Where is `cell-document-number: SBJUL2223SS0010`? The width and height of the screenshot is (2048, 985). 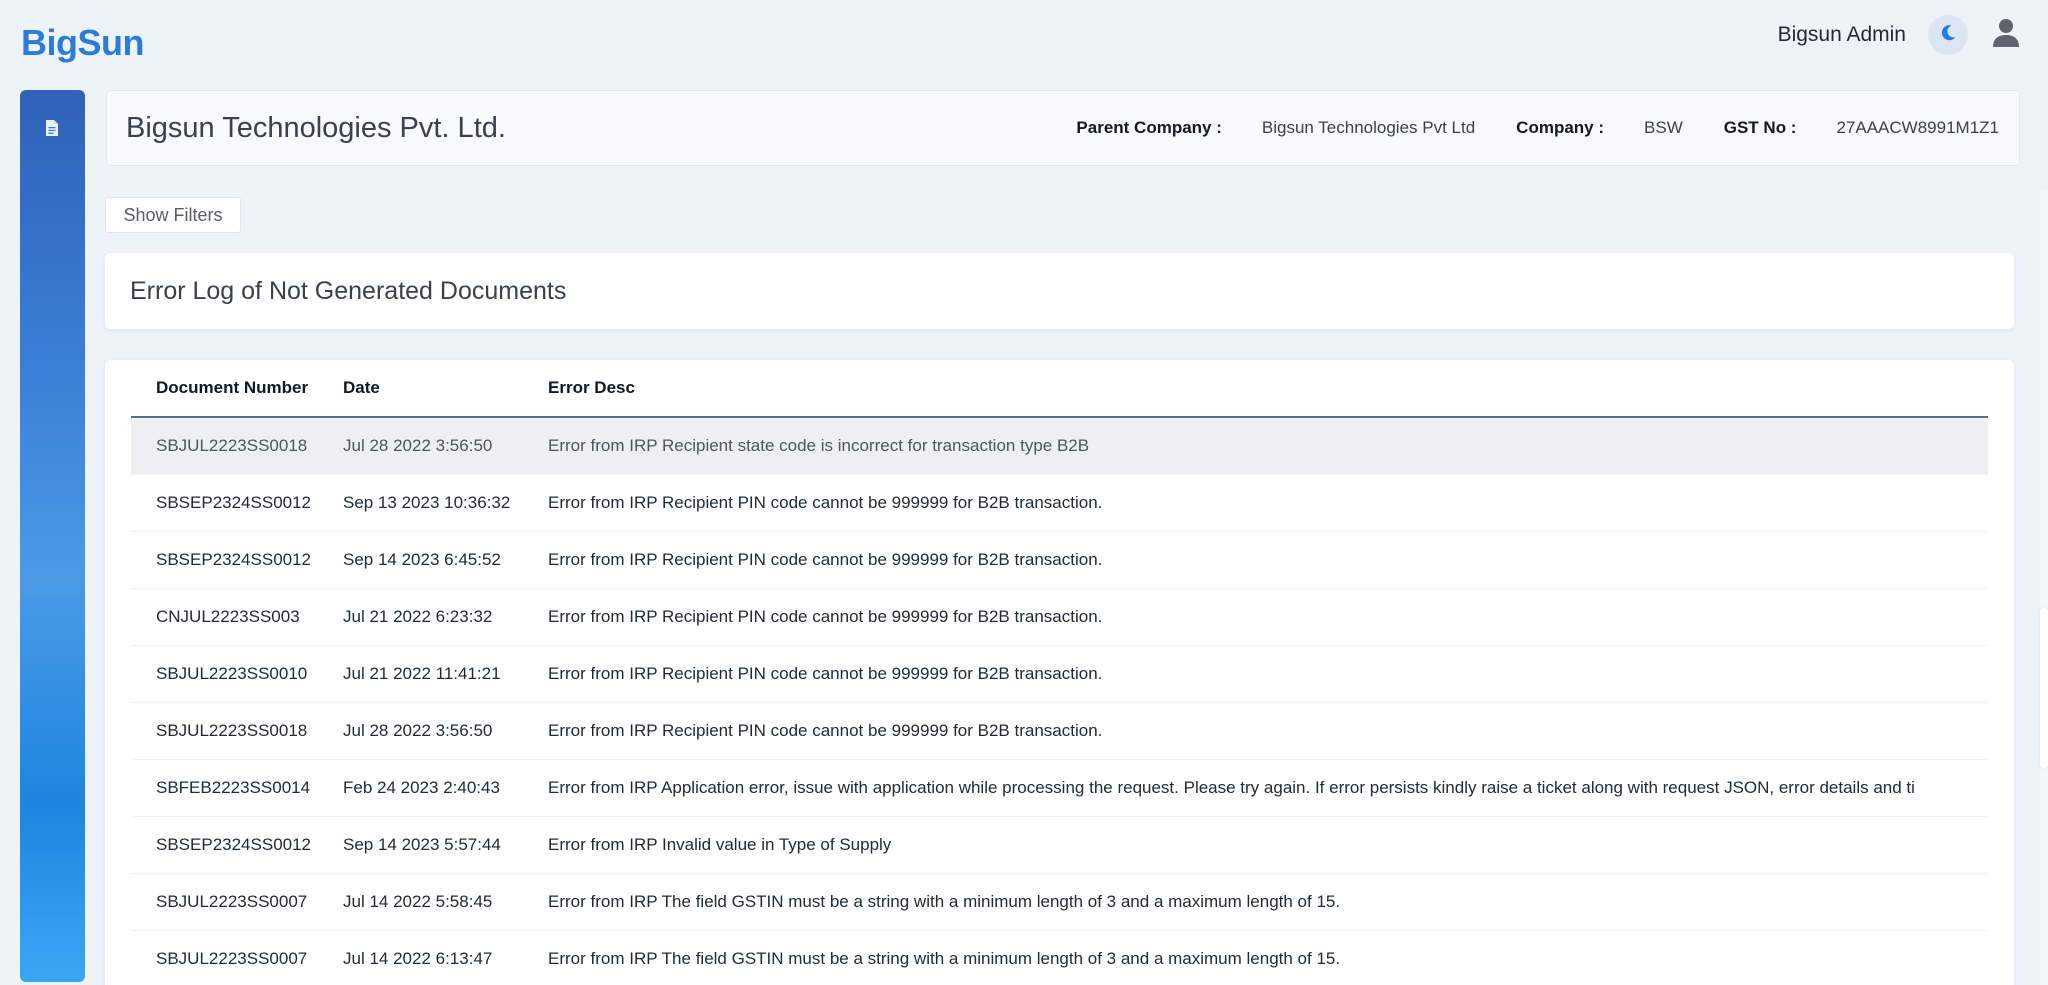 cell-document-number: SBJUL2223SS0010 is located at coordinates (224, 674).